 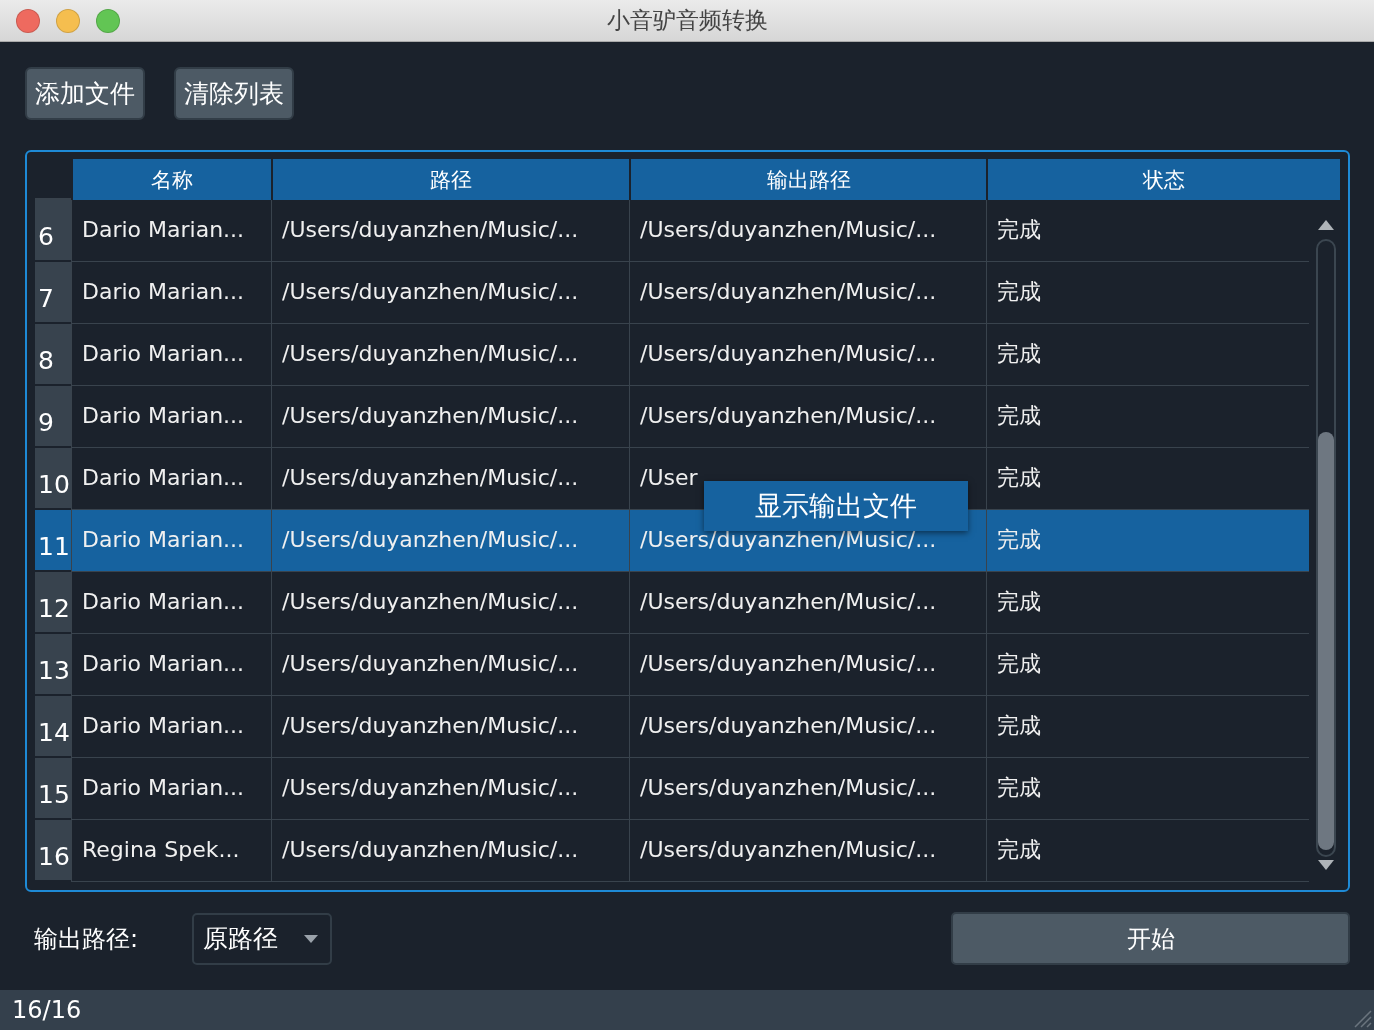 What do you see at coordinates (47, 1010) in the screenshot?
I see `status-text: 16/16` at bounding box center [47, 1010].